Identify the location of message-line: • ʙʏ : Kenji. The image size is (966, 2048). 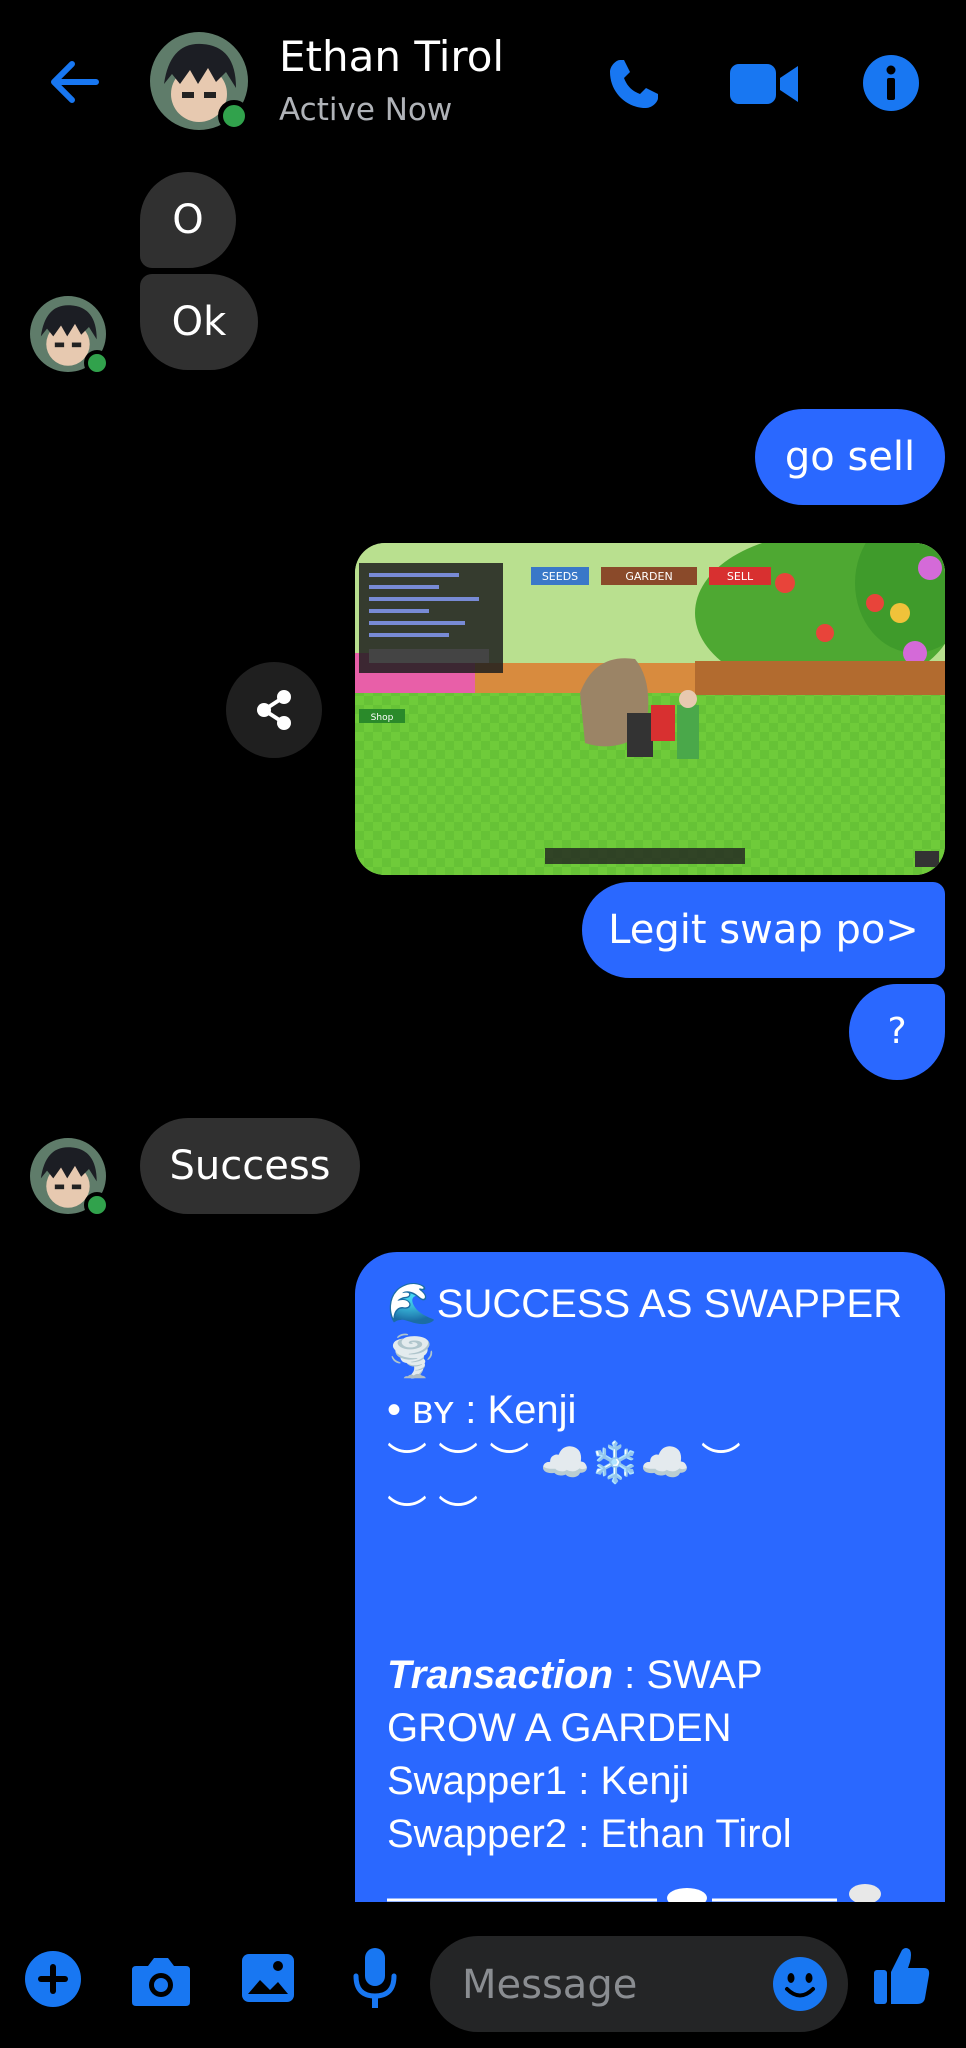
(482, 1410).